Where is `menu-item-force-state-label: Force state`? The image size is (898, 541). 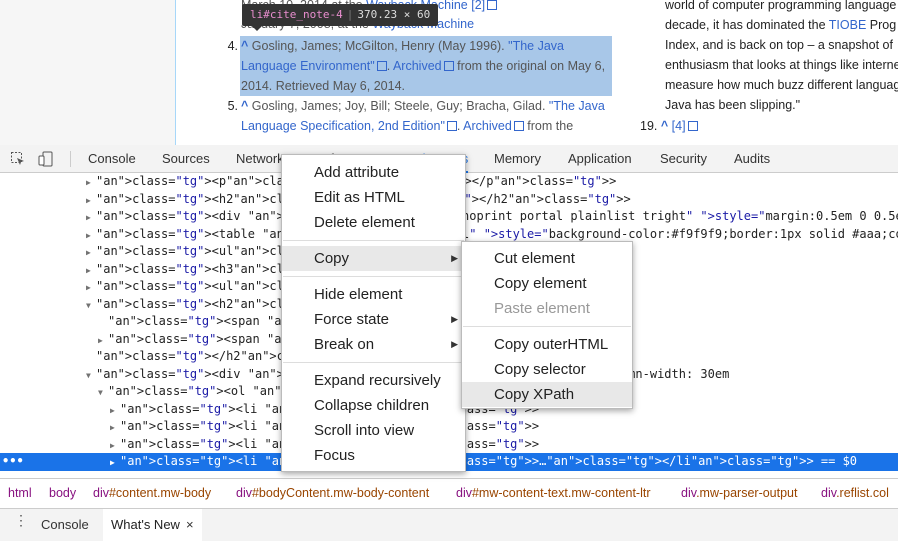 menu-item-force-state-label: Force state is located at coordinates (352, 319).